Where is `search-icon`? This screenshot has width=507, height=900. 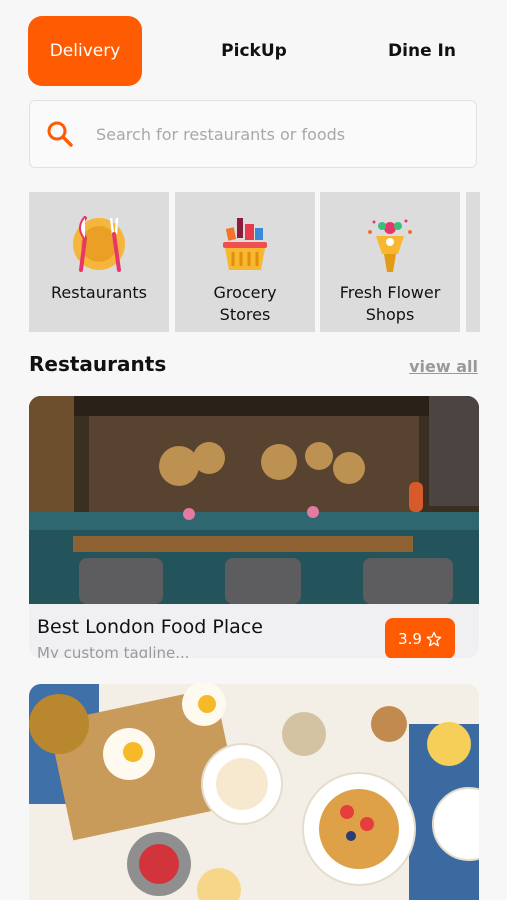
search-icon is located at coordinates (60, 134).